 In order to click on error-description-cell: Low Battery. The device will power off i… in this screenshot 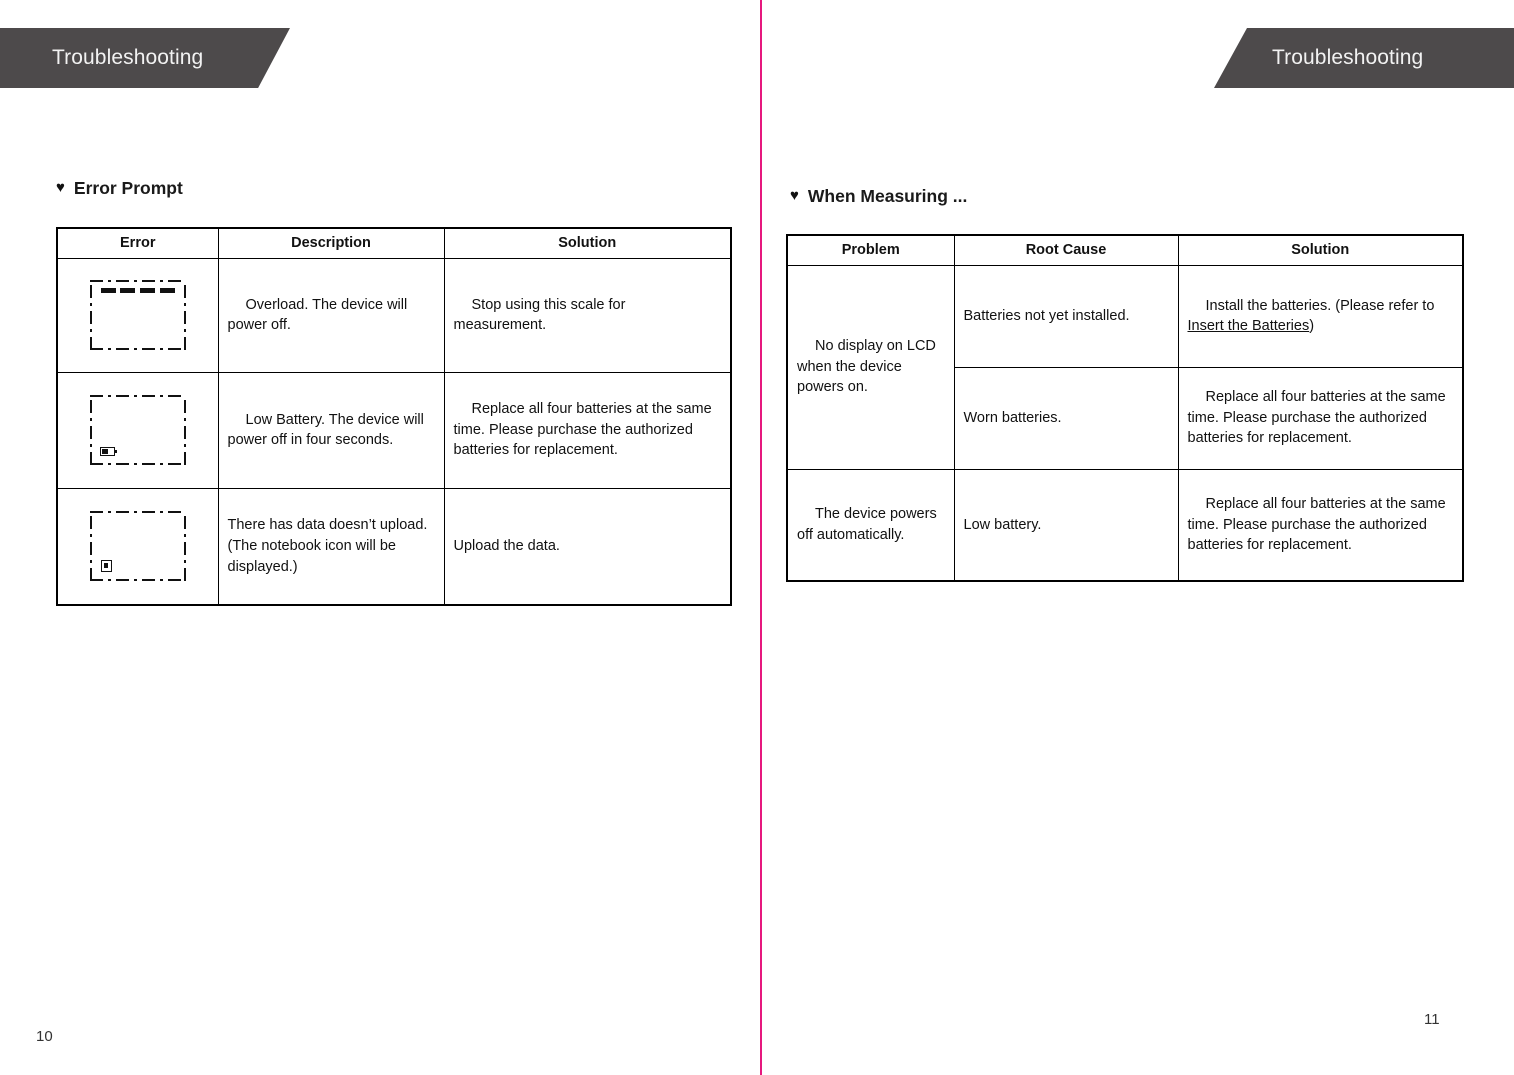, I will do `click(331, 430)`.